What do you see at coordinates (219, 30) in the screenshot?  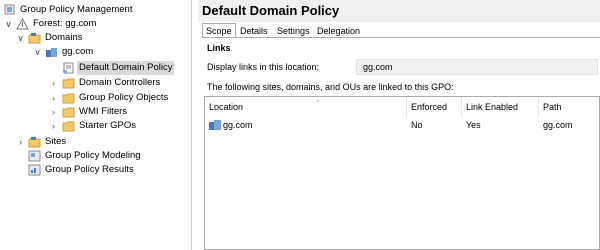 I see `tab-scope: Scope` at bounding box center [219, 30].